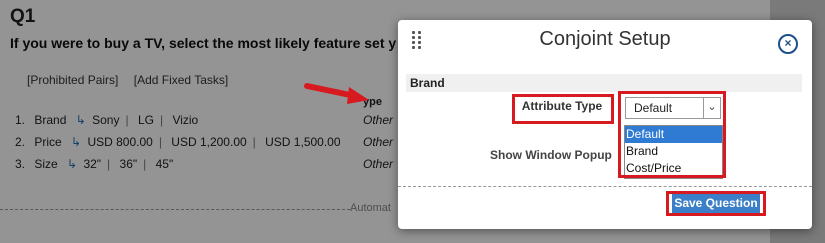 The image size is (825, 243). I want to click on dialog-title: Conjoint Setup, so click(605, 39).